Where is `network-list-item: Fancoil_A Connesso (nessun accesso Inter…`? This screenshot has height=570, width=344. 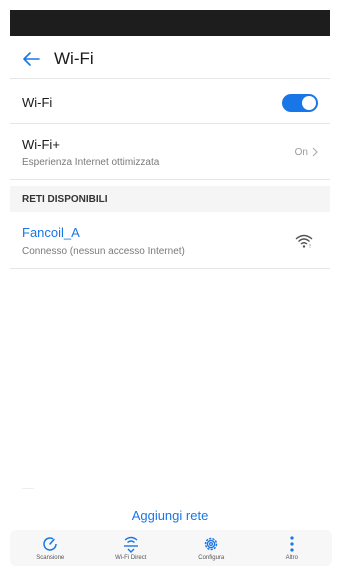
network-list-item: Fancoil_A Connesso (nessun accesso Inter… is located at coordinates (170, 241).